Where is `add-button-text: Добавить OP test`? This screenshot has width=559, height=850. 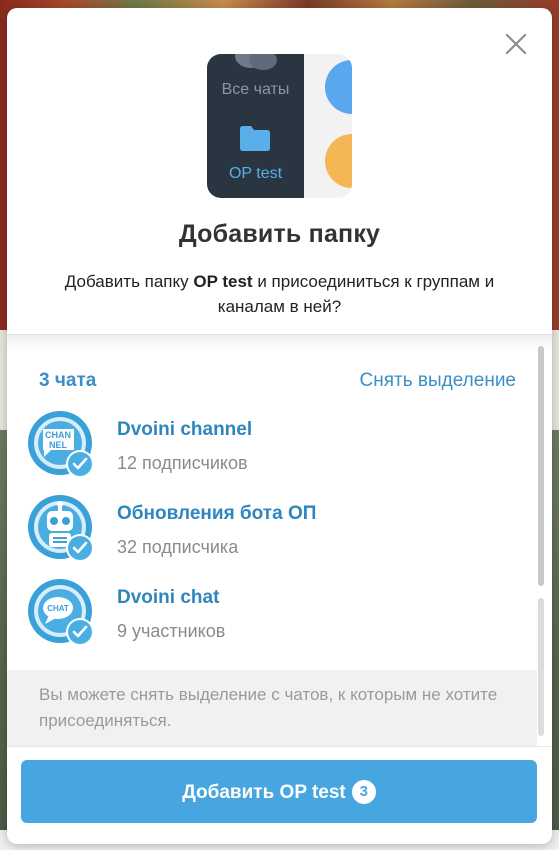 add-button-text: Добавить OP test is located at coordinates (264, 792).